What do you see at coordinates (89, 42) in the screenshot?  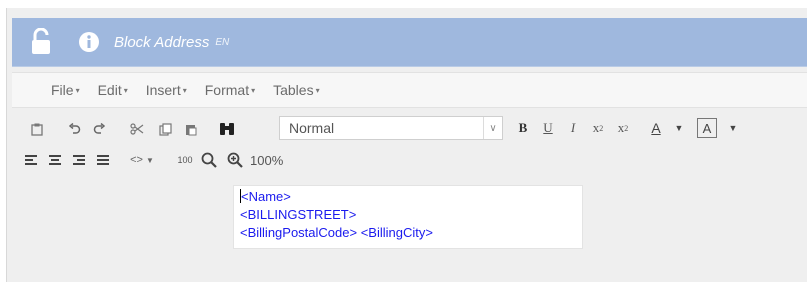 I see `info-icon` at bounding box center [89, 42].